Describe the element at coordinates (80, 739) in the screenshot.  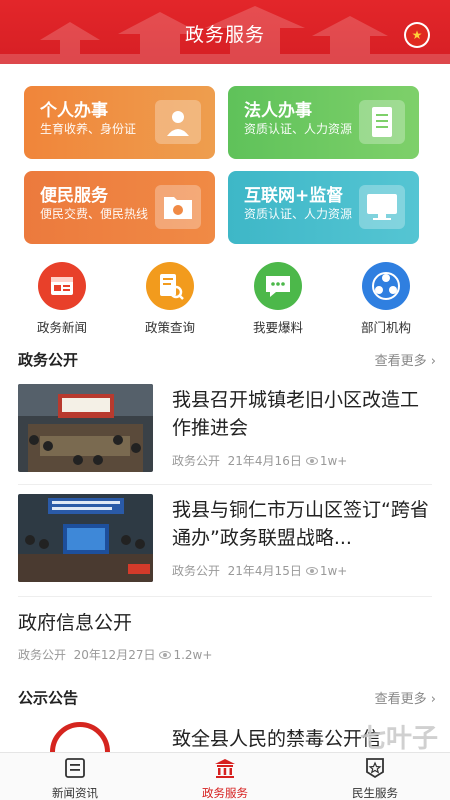
I see `anti-drug-logo-icon` at that location.